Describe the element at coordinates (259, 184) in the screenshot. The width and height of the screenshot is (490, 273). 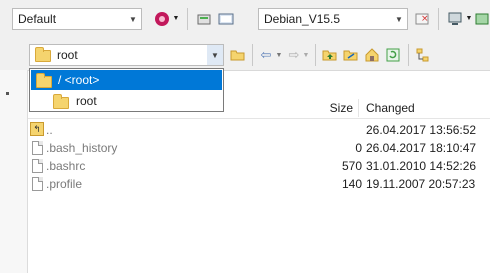
I see `list-item: .profile 140 19.11.2007 20:57:23` at that location.